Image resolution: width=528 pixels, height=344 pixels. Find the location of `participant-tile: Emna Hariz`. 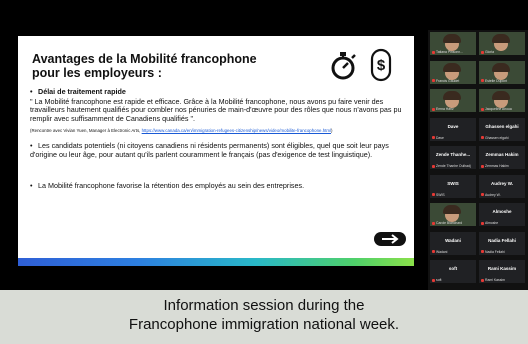

participant-tile: Emna Hariz is located at coordinates (453, 100).